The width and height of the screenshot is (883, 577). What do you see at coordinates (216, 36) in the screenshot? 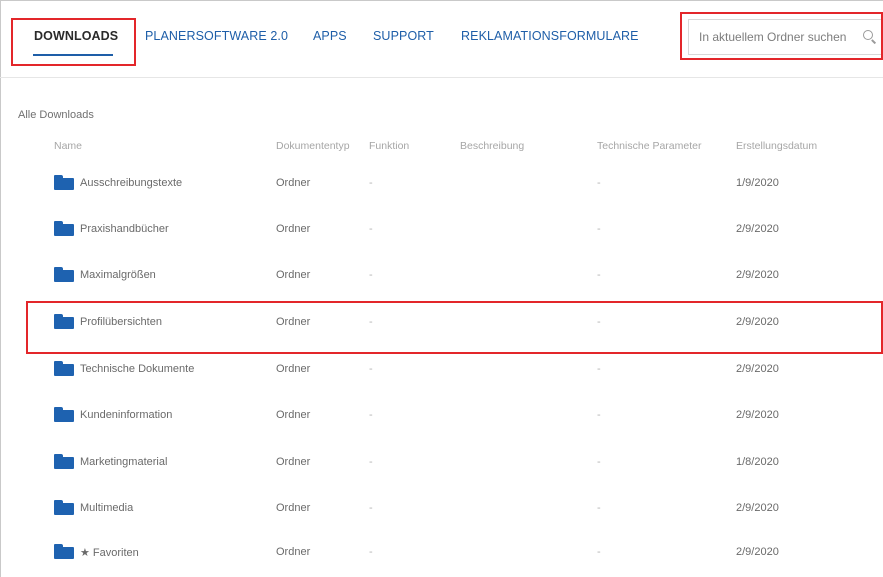
I see `tab-planersoftware: PLANERSOFTWARE 2.0` at bounding box center [216, 36].